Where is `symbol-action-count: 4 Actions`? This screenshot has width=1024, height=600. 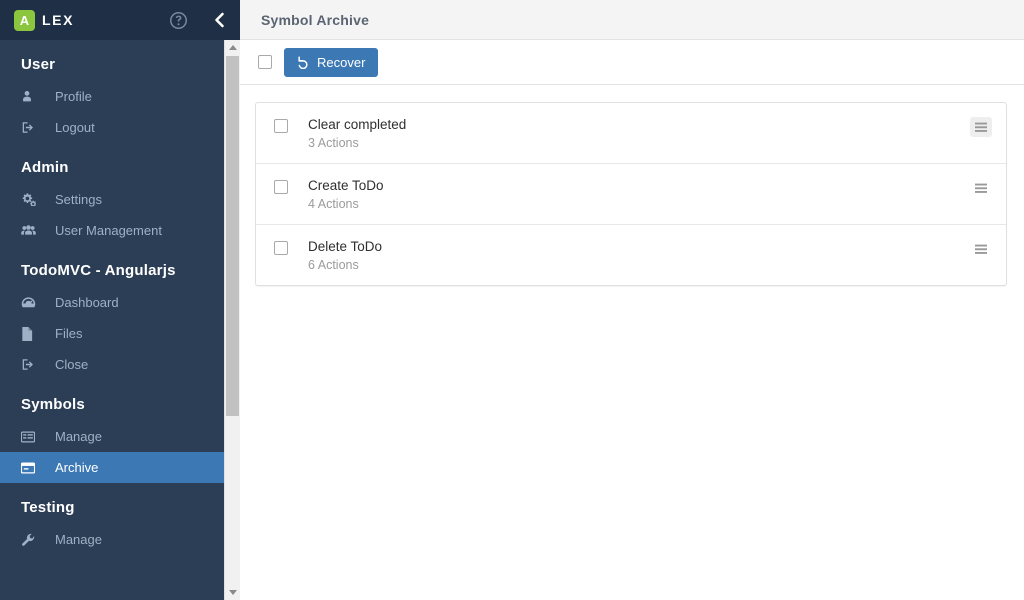
symbol-action-count: 4 Actions is located at coordinates (333, 204).